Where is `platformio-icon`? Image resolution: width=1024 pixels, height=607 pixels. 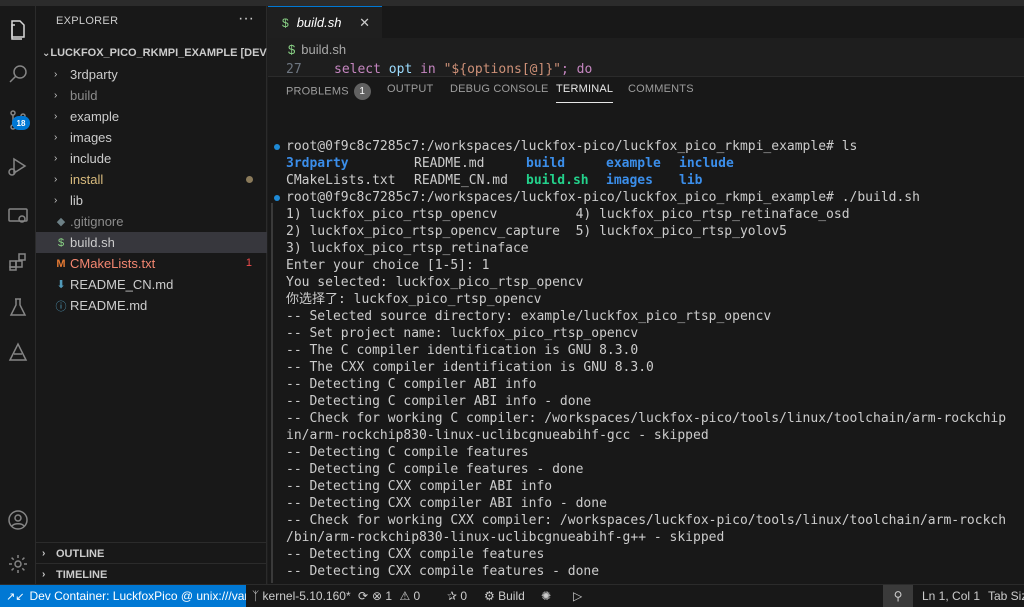
platformio-icon is located at coordinates (18, 352).